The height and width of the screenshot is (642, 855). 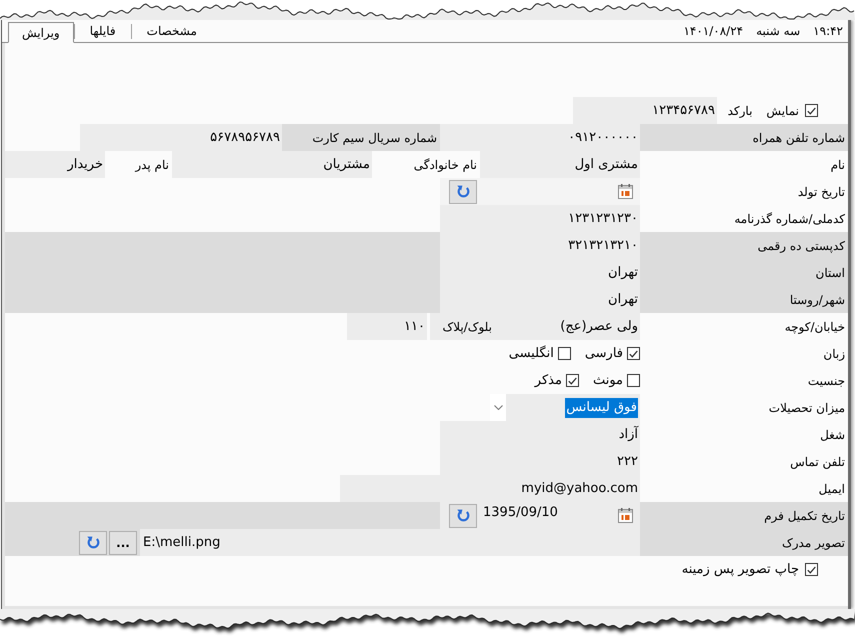 What do you see at coordinates (387, 326) in the screenshot?
I see `text-field: ۱۱۰` at bounding box center [387, 326].